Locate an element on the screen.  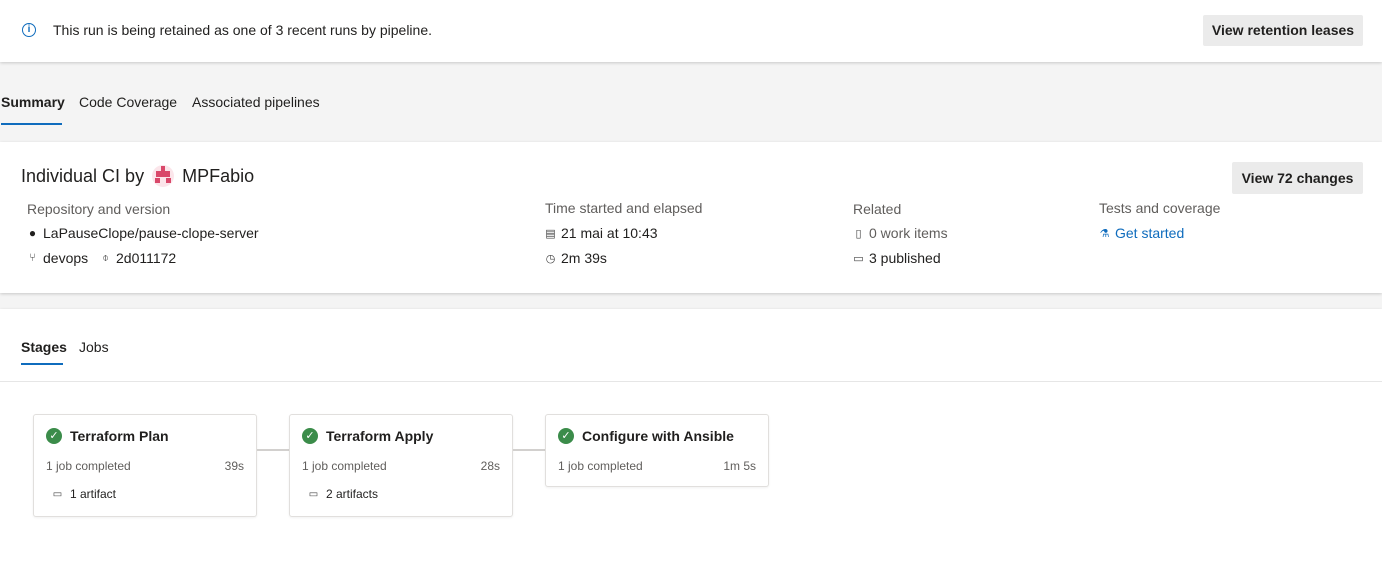
tab-jobs: Jobs is located at coordinates (94, 347).